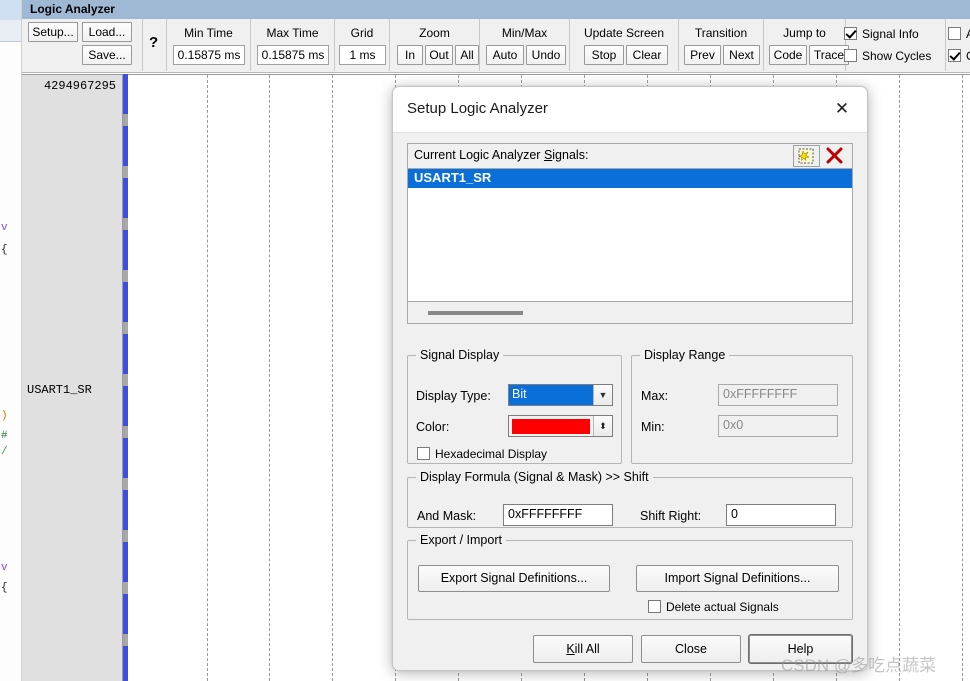 This screenshot has width=970, height=681. What do you see at coordinates (10, 10) in the screenshot?
I see `editor-titlebar-sliver` at bounding box center [10, 10].